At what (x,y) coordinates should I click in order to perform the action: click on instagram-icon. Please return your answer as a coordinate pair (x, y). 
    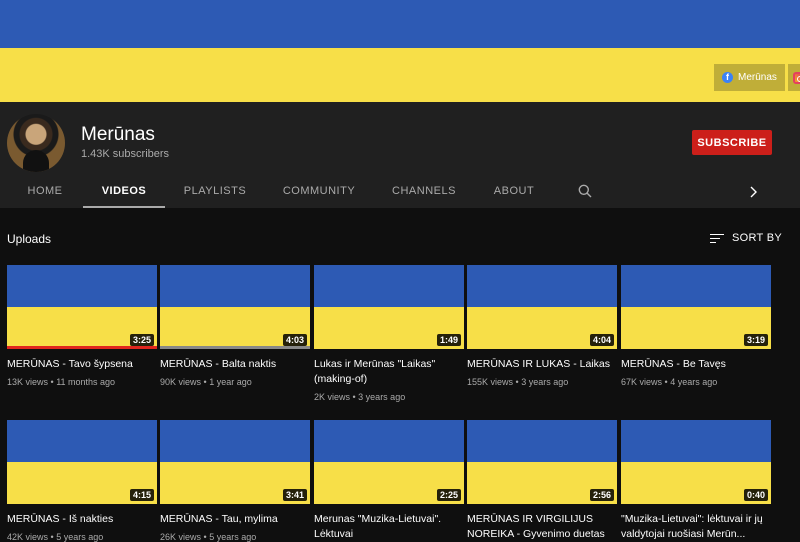
    Looking at the image, I should click on (796, 77).